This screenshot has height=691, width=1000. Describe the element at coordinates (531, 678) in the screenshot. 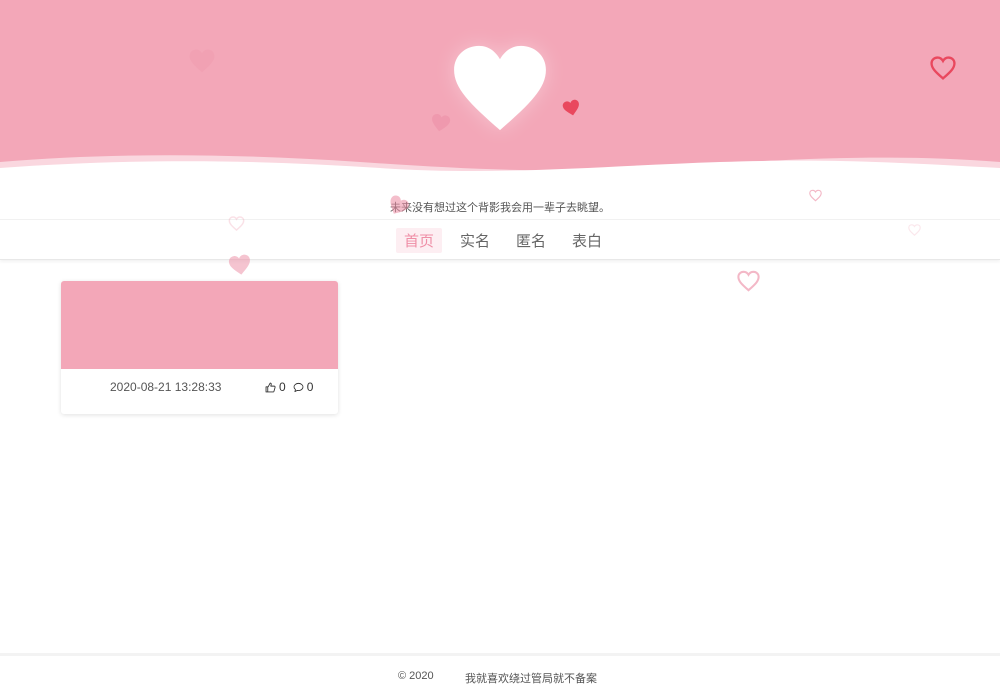

I see `footer-note: 我就喜欢绕过管局就不备案` at that location.